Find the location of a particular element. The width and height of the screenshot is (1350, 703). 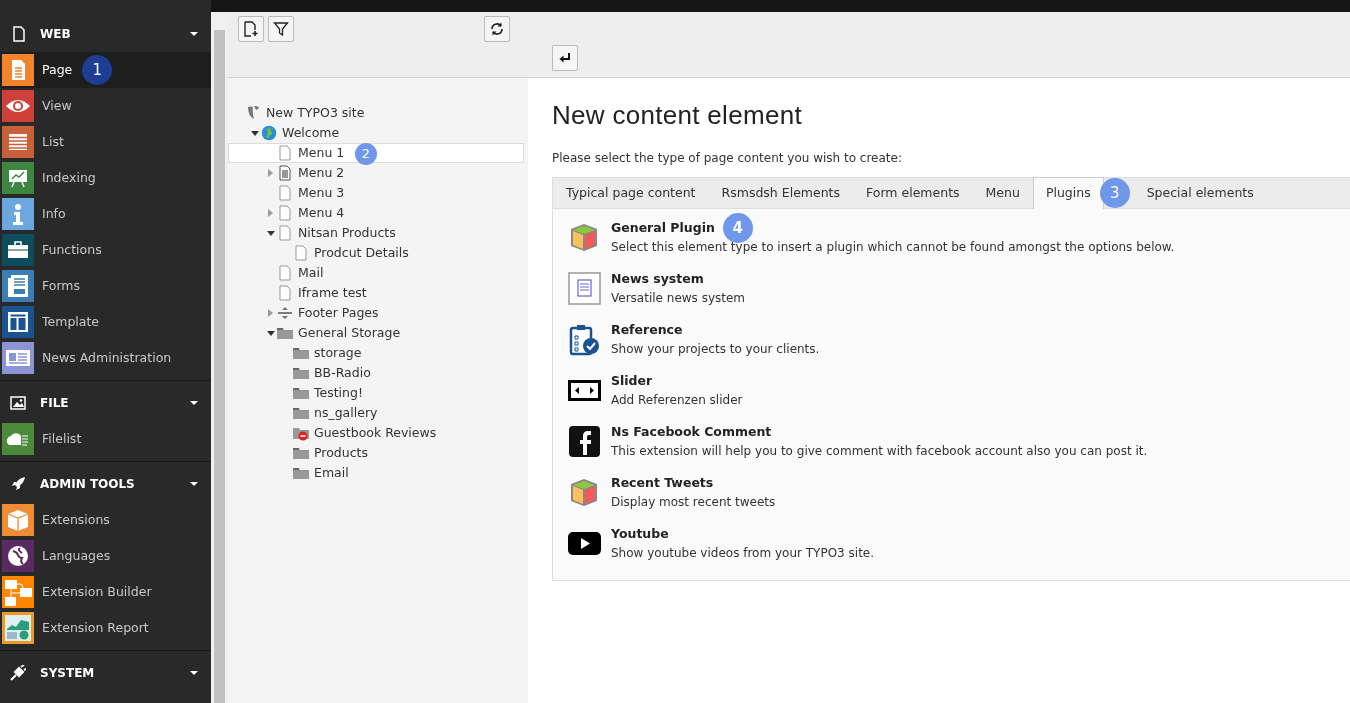

sidebar-item: Extensions is located at coordinates (105, 520).